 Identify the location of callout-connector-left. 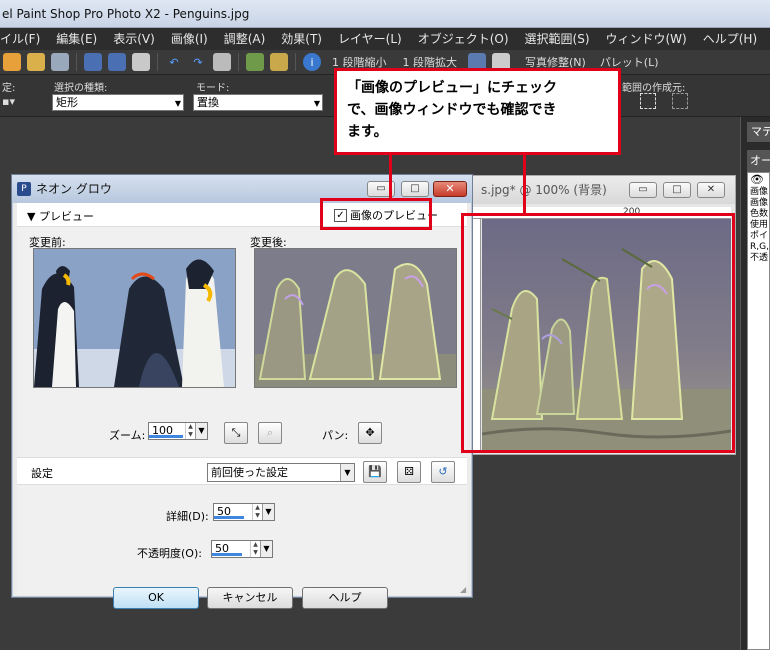
(390, 177).